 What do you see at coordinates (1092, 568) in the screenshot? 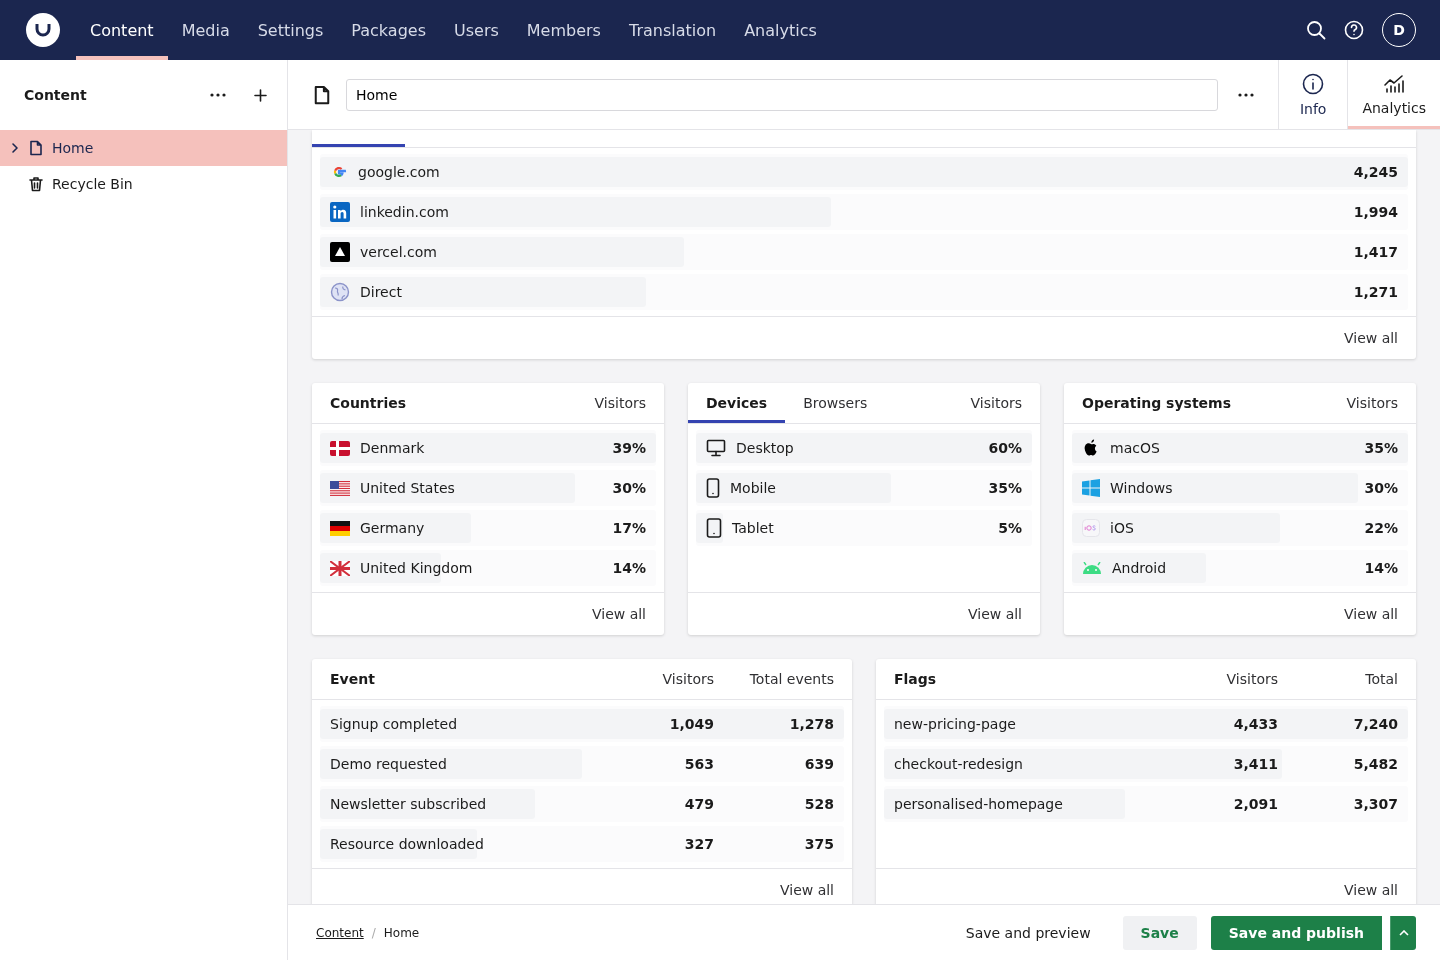
I see `robot-icon` at bounding box center [1092, 568].